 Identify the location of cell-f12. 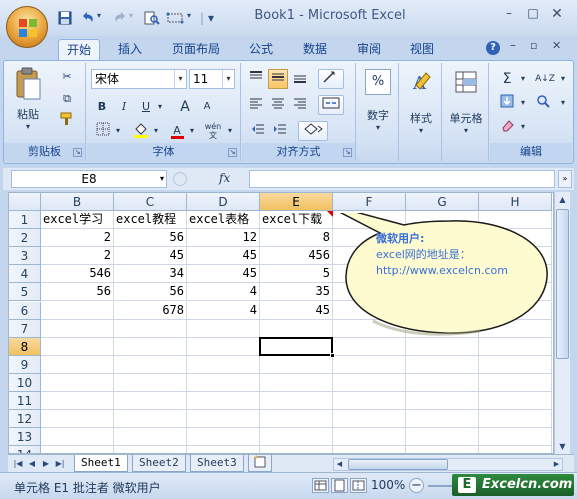
(369, 419).